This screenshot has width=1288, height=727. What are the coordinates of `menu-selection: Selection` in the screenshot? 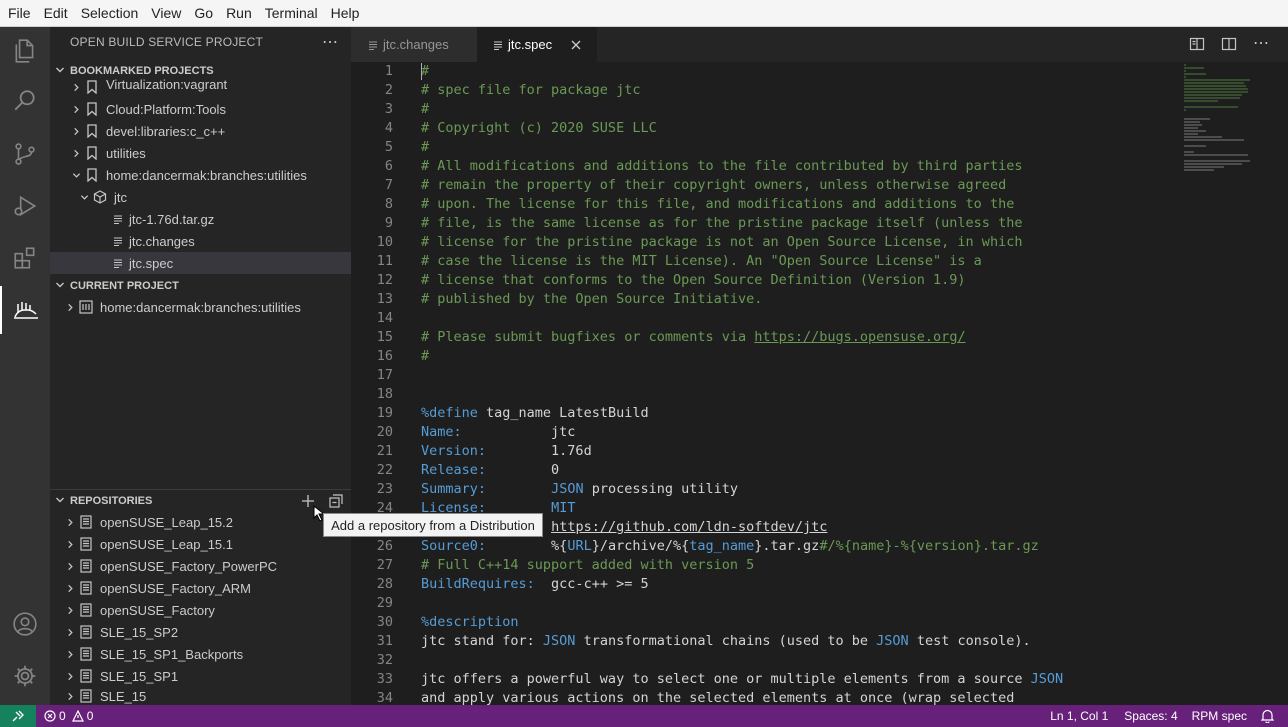 It's located at (110, 13).